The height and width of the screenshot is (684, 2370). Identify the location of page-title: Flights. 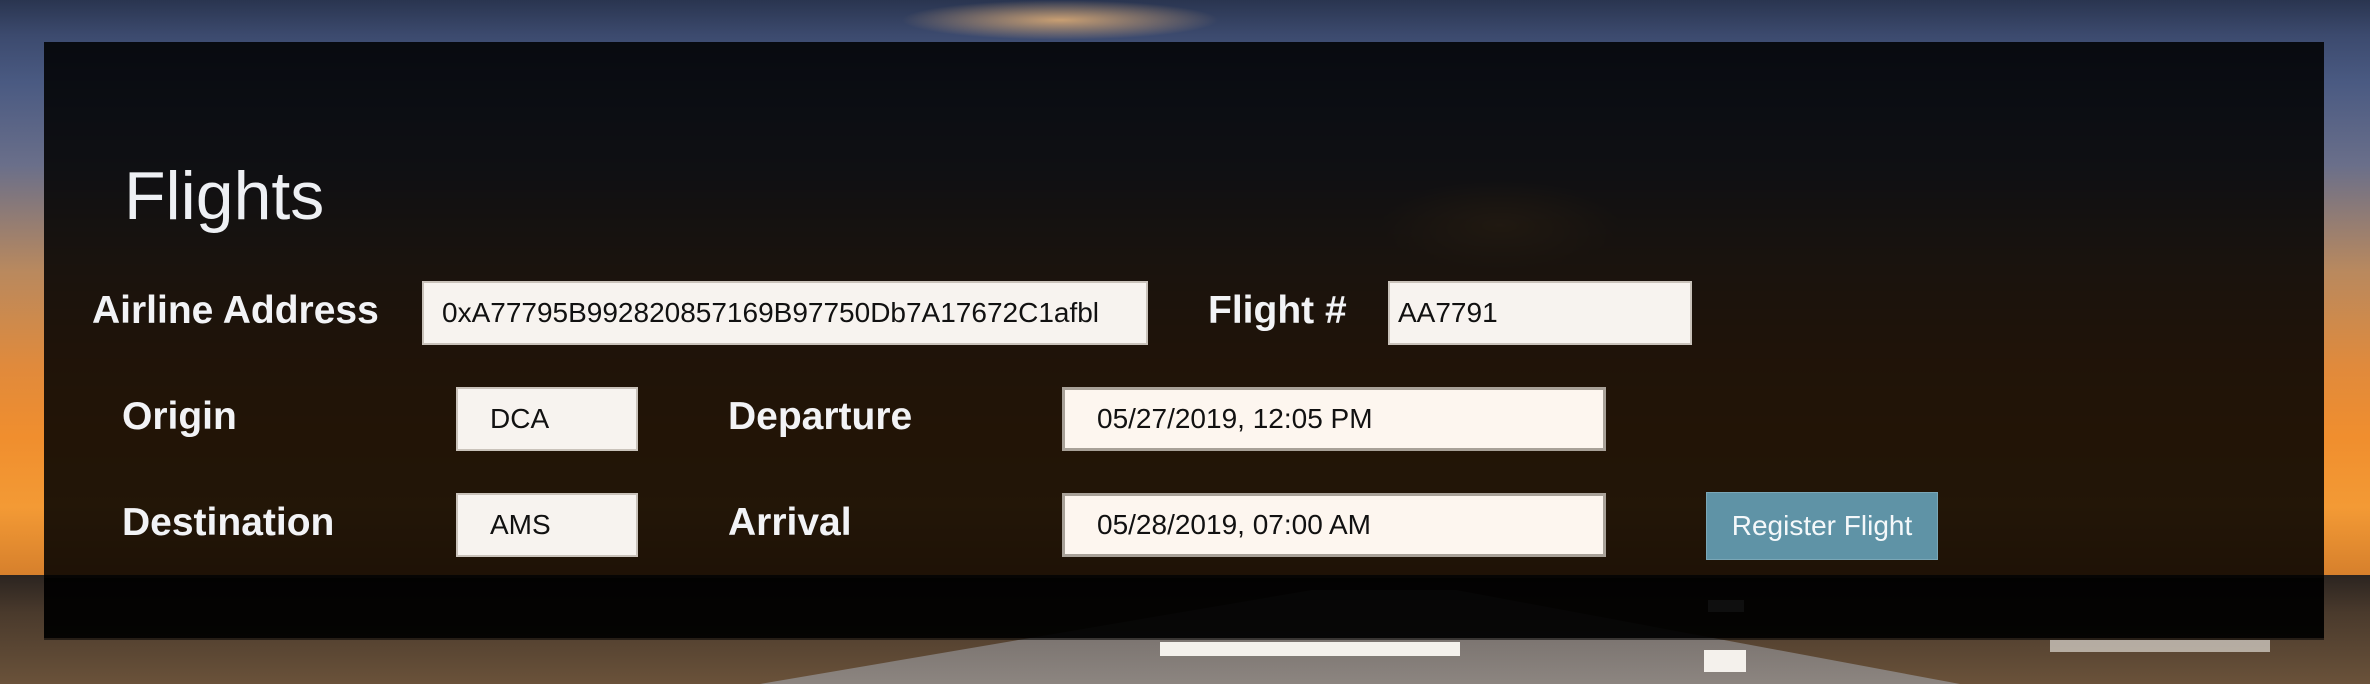
(224, 196).